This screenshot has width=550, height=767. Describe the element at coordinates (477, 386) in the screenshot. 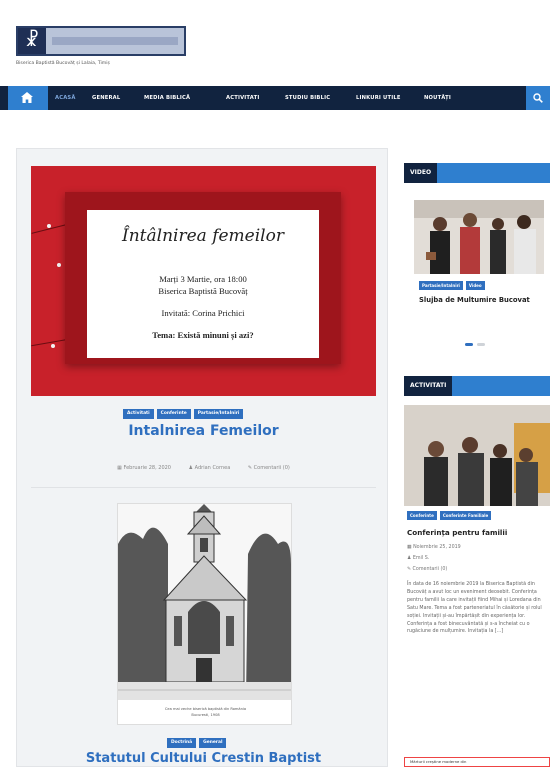

I see `widget-heading-activitati: ACTIVITATI` at that location.